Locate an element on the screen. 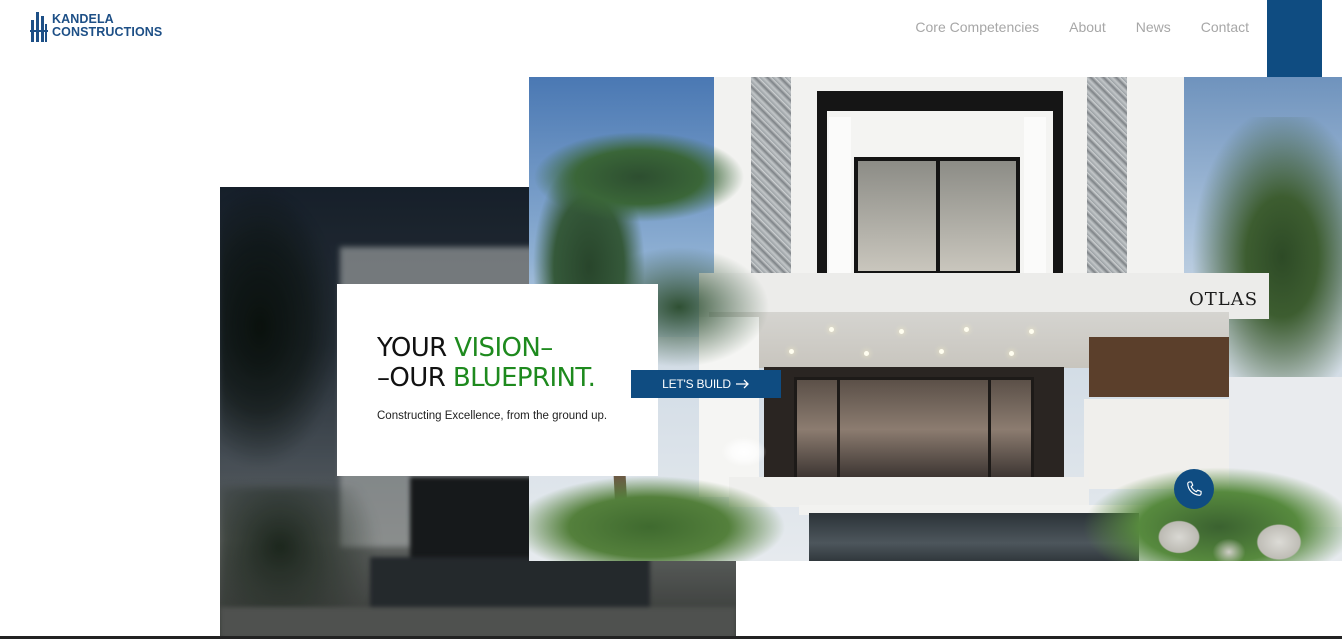 The image size is (1342, 639). arrow-right-icon is located at coordinates (742, 384).